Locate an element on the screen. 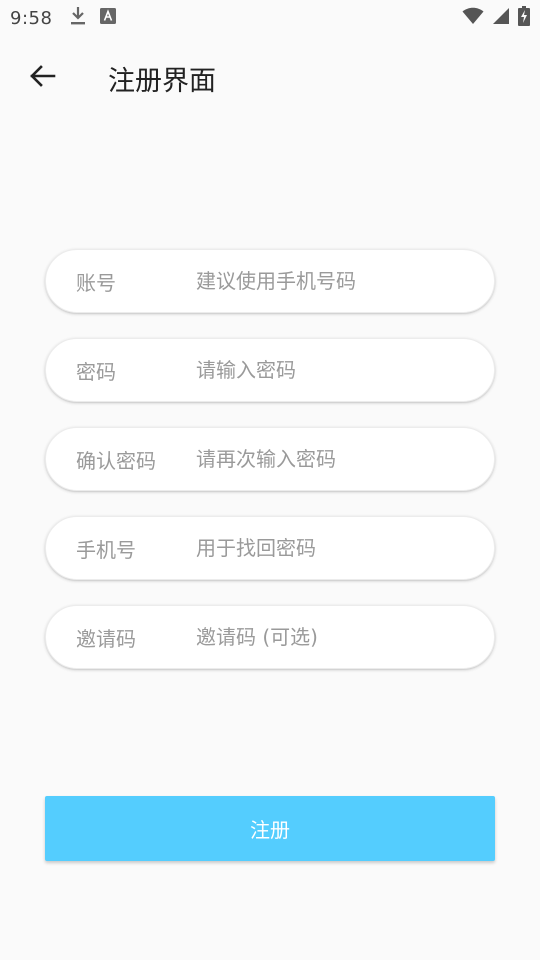 The height and width of the screenshot is (960, 540). page-title: 注册界面 is located at coordinates (162, 81).